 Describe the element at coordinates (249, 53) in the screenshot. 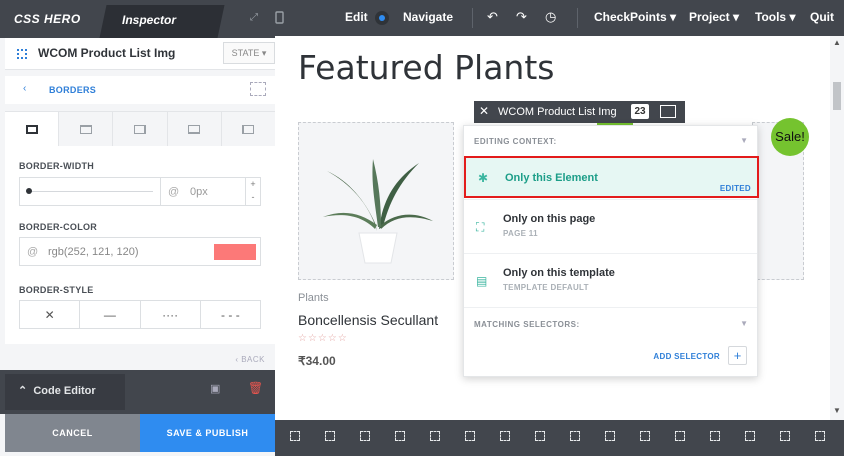

I see `state-button: STATE ▾` at that location.